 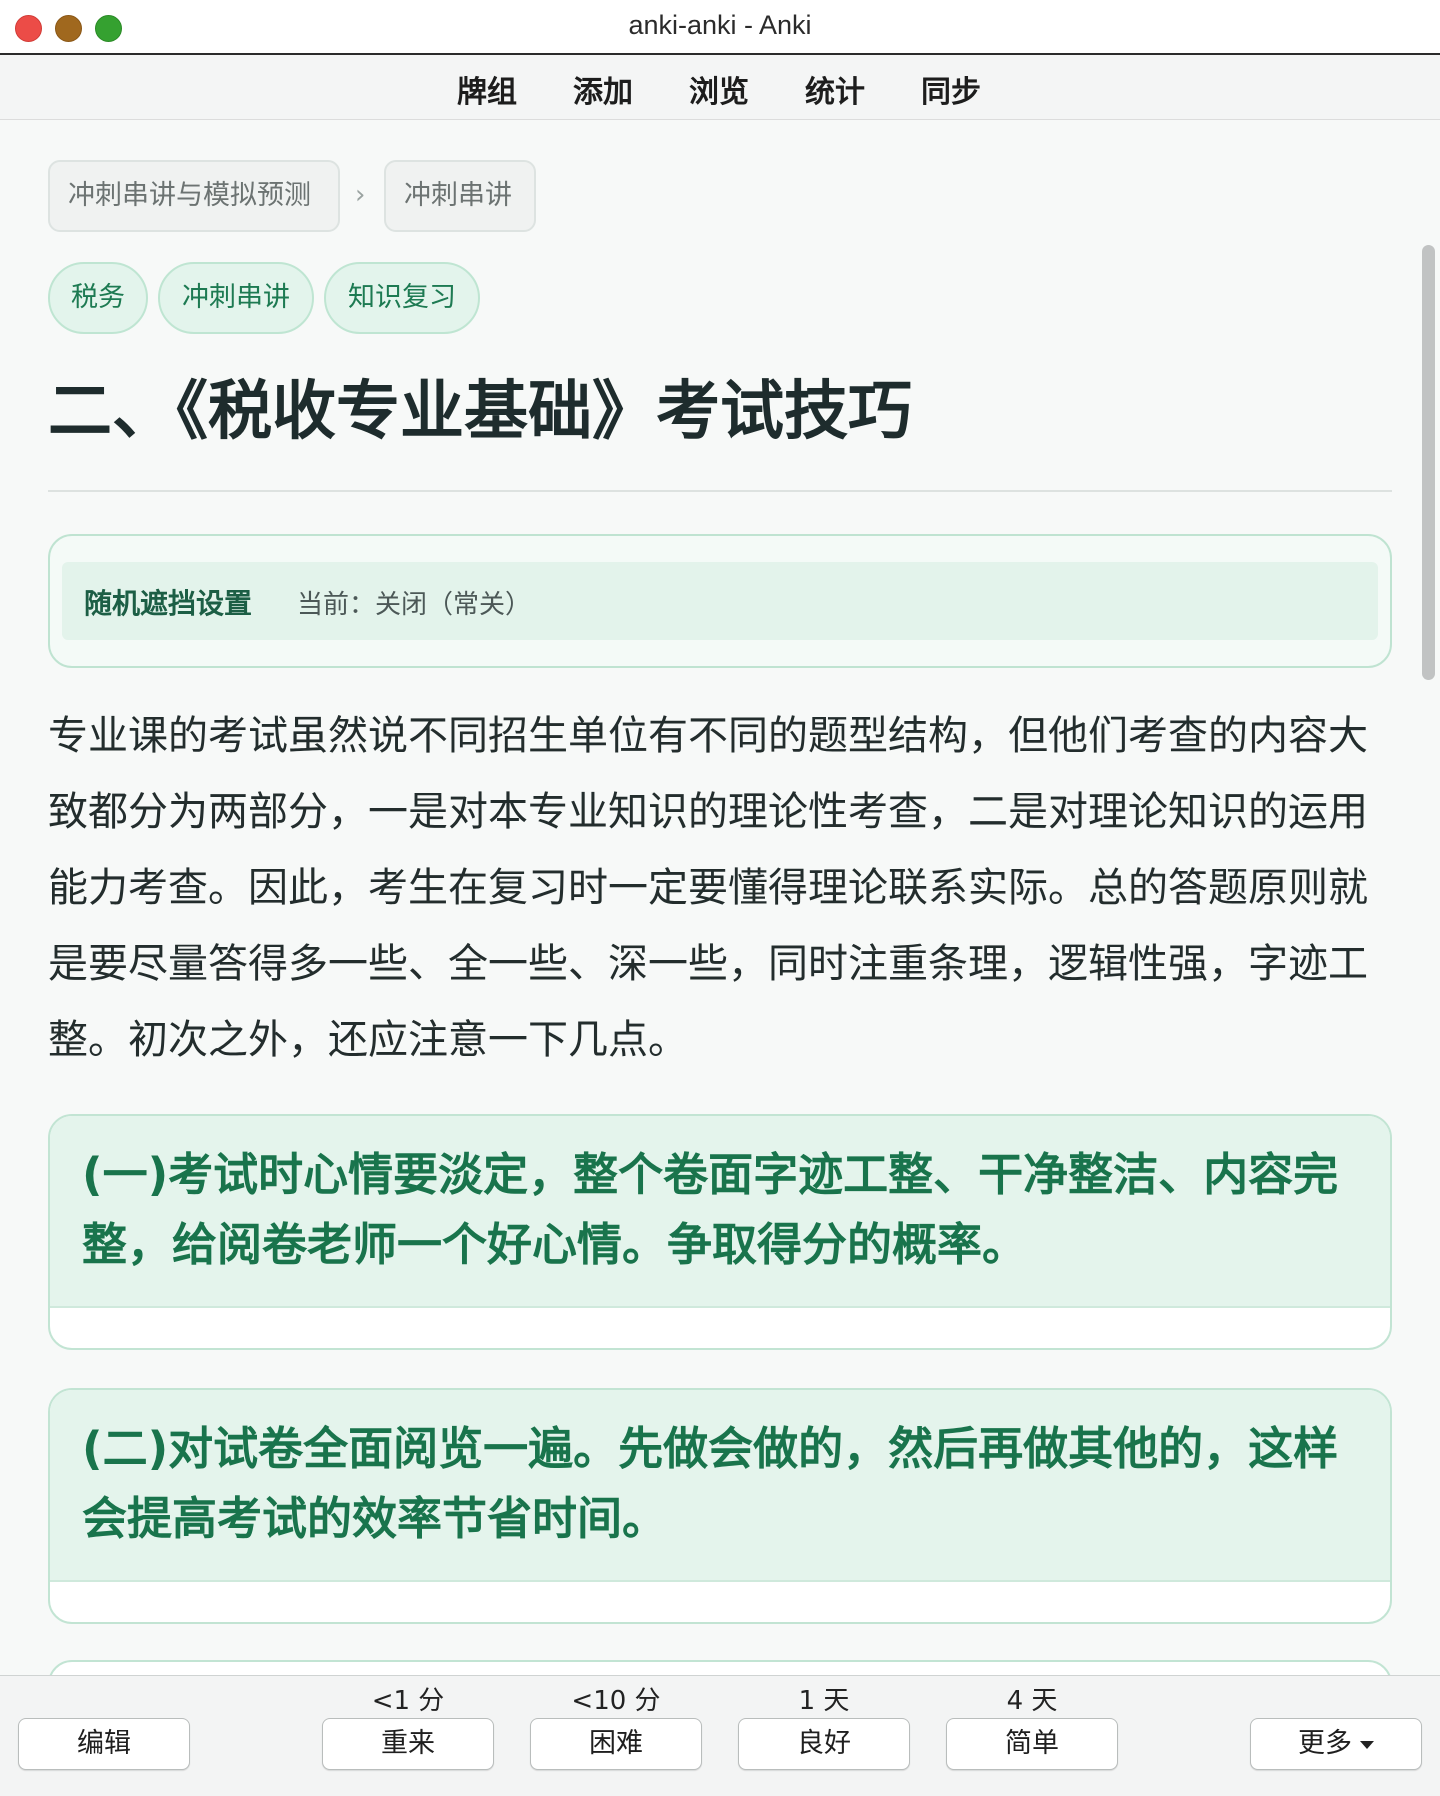 I want to click on tag-chip: 冲刺串讲, so click(x=236, y=298).